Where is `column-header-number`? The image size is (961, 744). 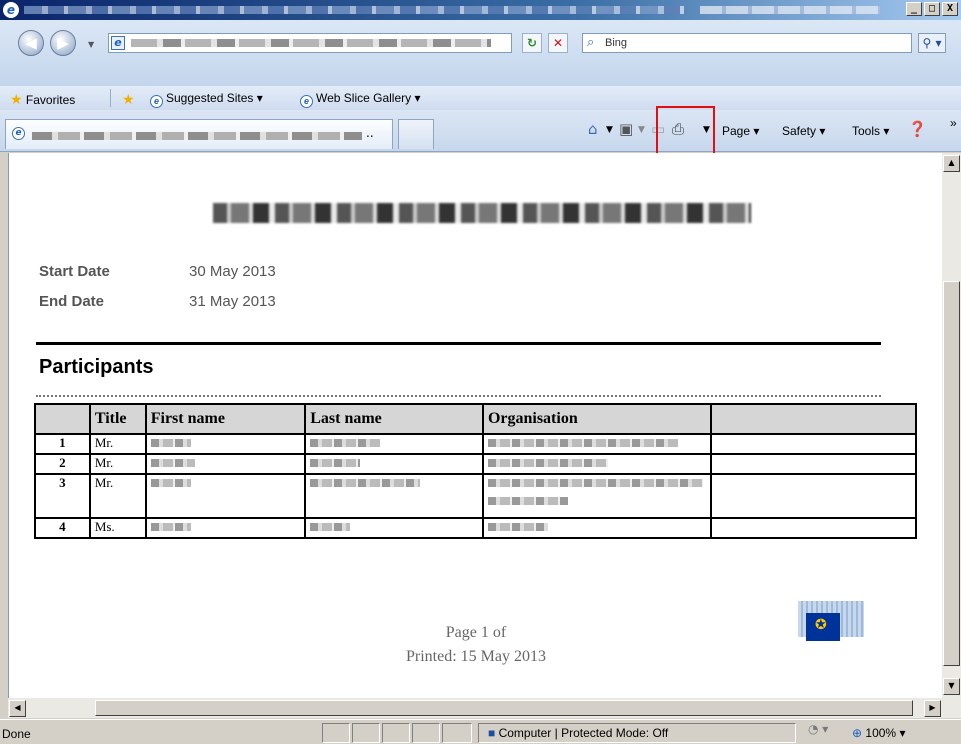 column-header-number is located at coordinates (62, 419).